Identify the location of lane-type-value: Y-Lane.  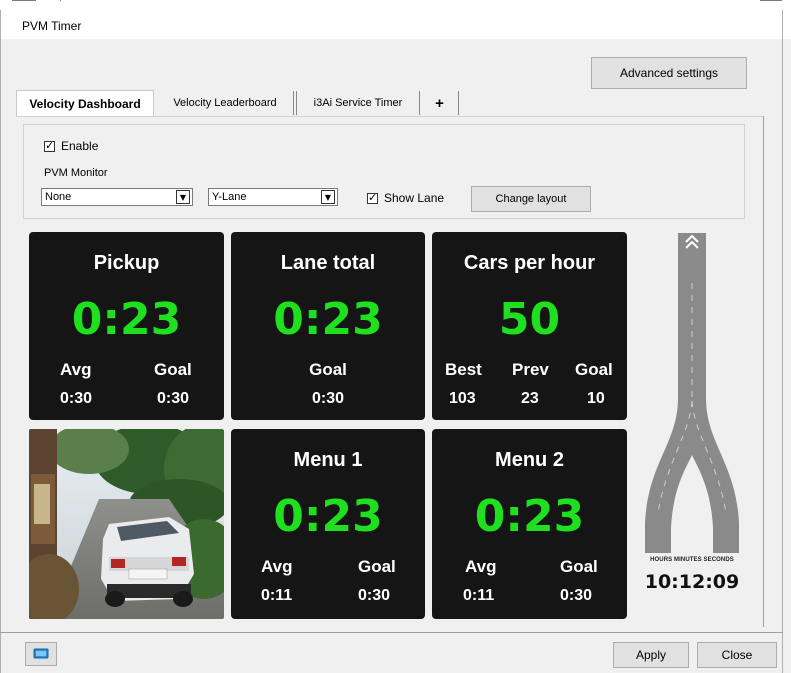
(229, 197).